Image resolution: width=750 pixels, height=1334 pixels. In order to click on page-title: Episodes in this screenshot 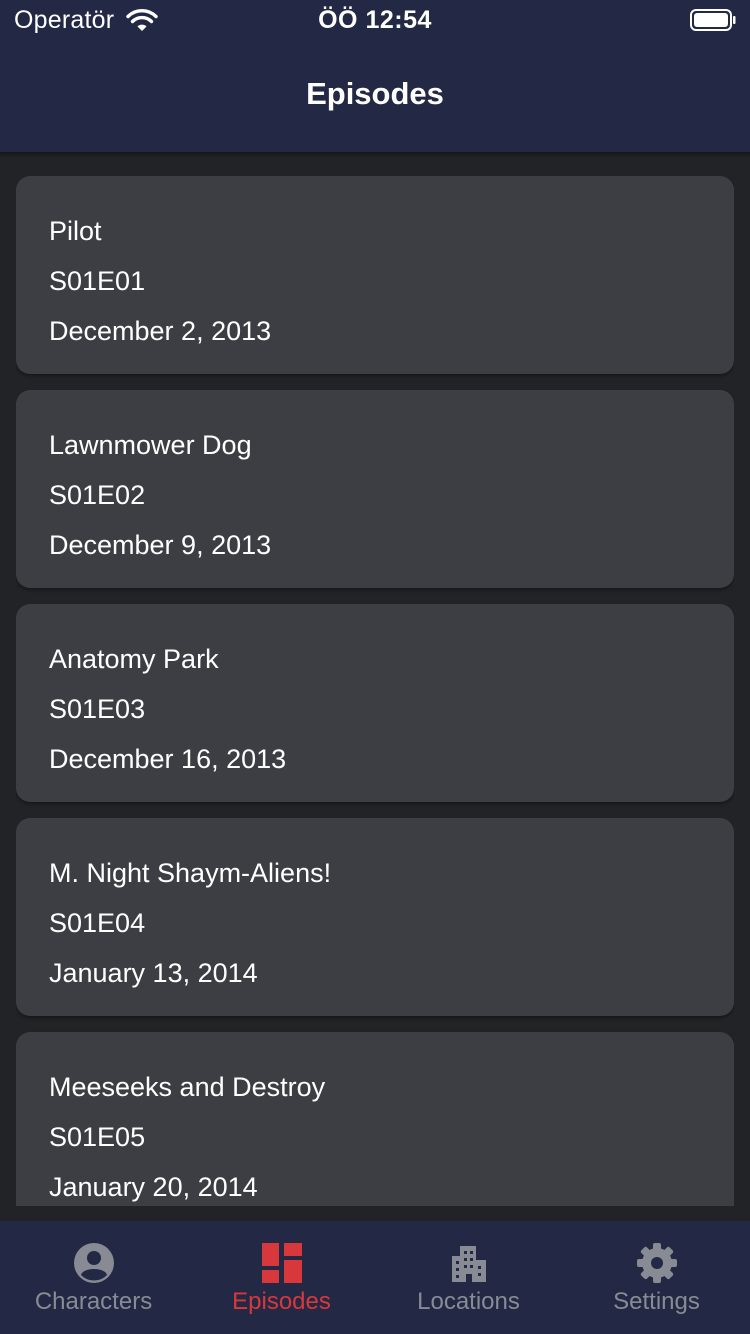, I will do `click(375, 93)`.